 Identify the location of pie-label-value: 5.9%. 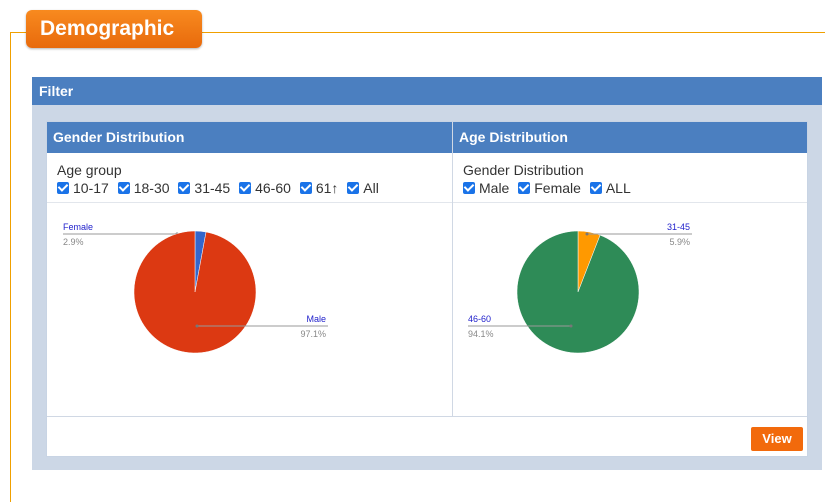
(679, 242).